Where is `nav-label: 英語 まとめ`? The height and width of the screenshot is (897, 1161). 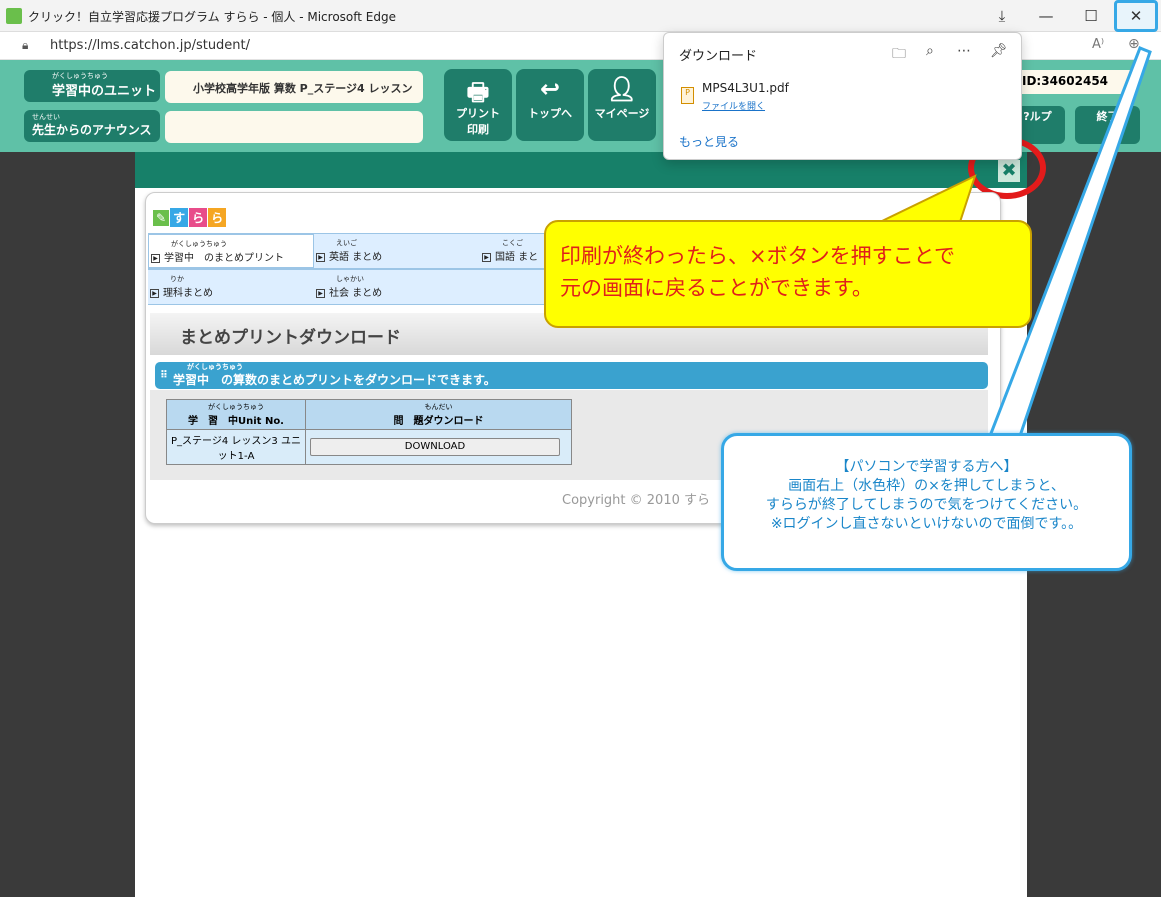
nav-label: 英語 まとめ is located at coordinates (356, 257).